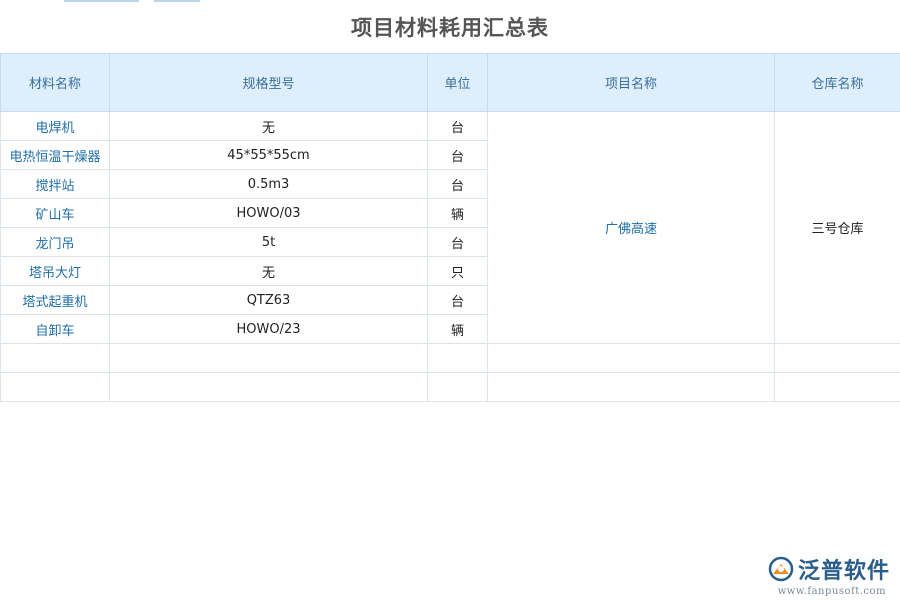 Image resolution: width=900 pixels, height=600 pixels. What do you see at coordinates (832, 591) in the screenshot?
I see `brand-url: www.fanpusoft.com` at bounding box center [832, 591].